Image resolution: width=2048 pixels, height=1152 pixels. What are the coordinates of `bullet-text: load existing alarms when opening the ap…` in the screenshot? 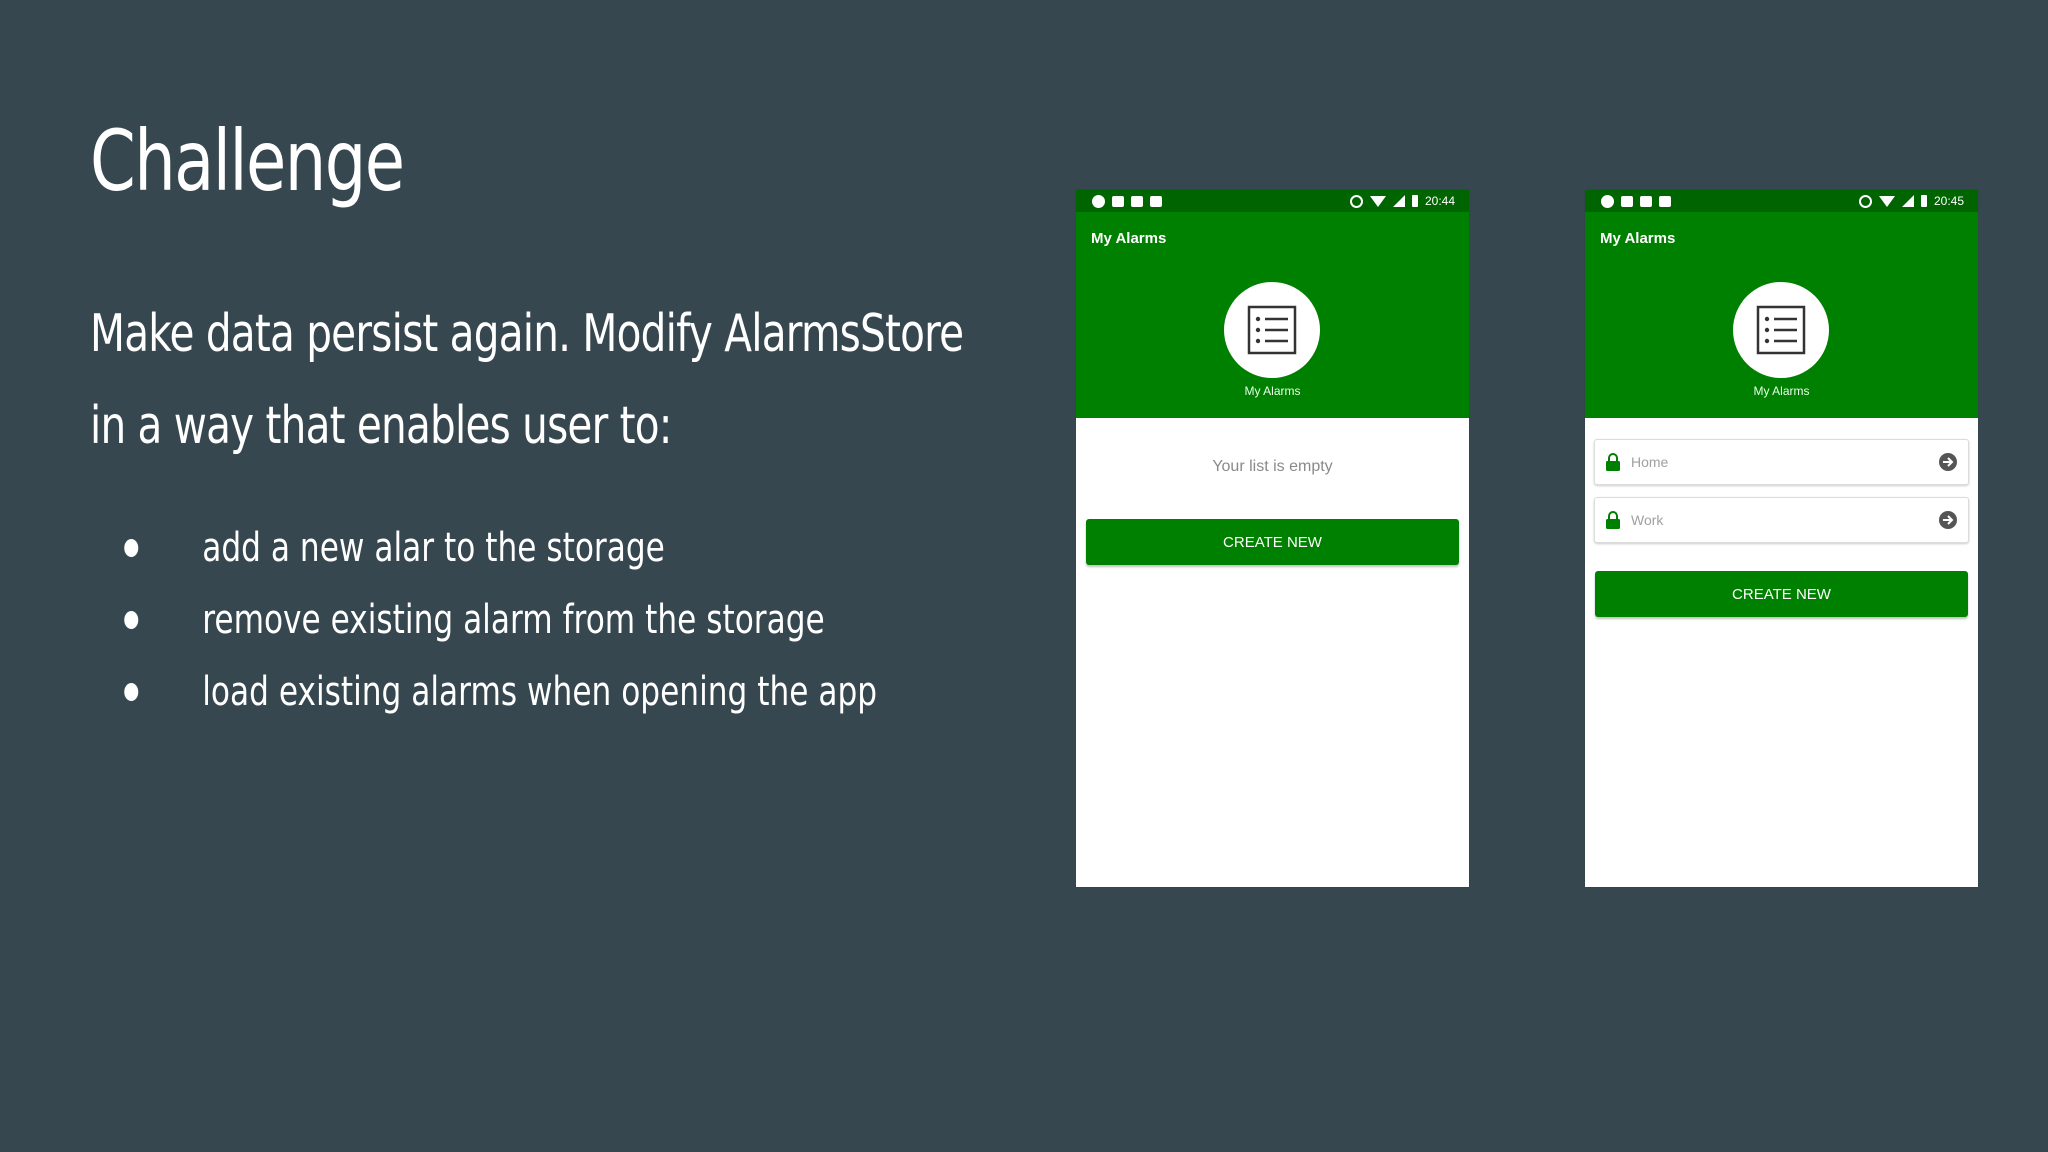 It's located at (540, 692).